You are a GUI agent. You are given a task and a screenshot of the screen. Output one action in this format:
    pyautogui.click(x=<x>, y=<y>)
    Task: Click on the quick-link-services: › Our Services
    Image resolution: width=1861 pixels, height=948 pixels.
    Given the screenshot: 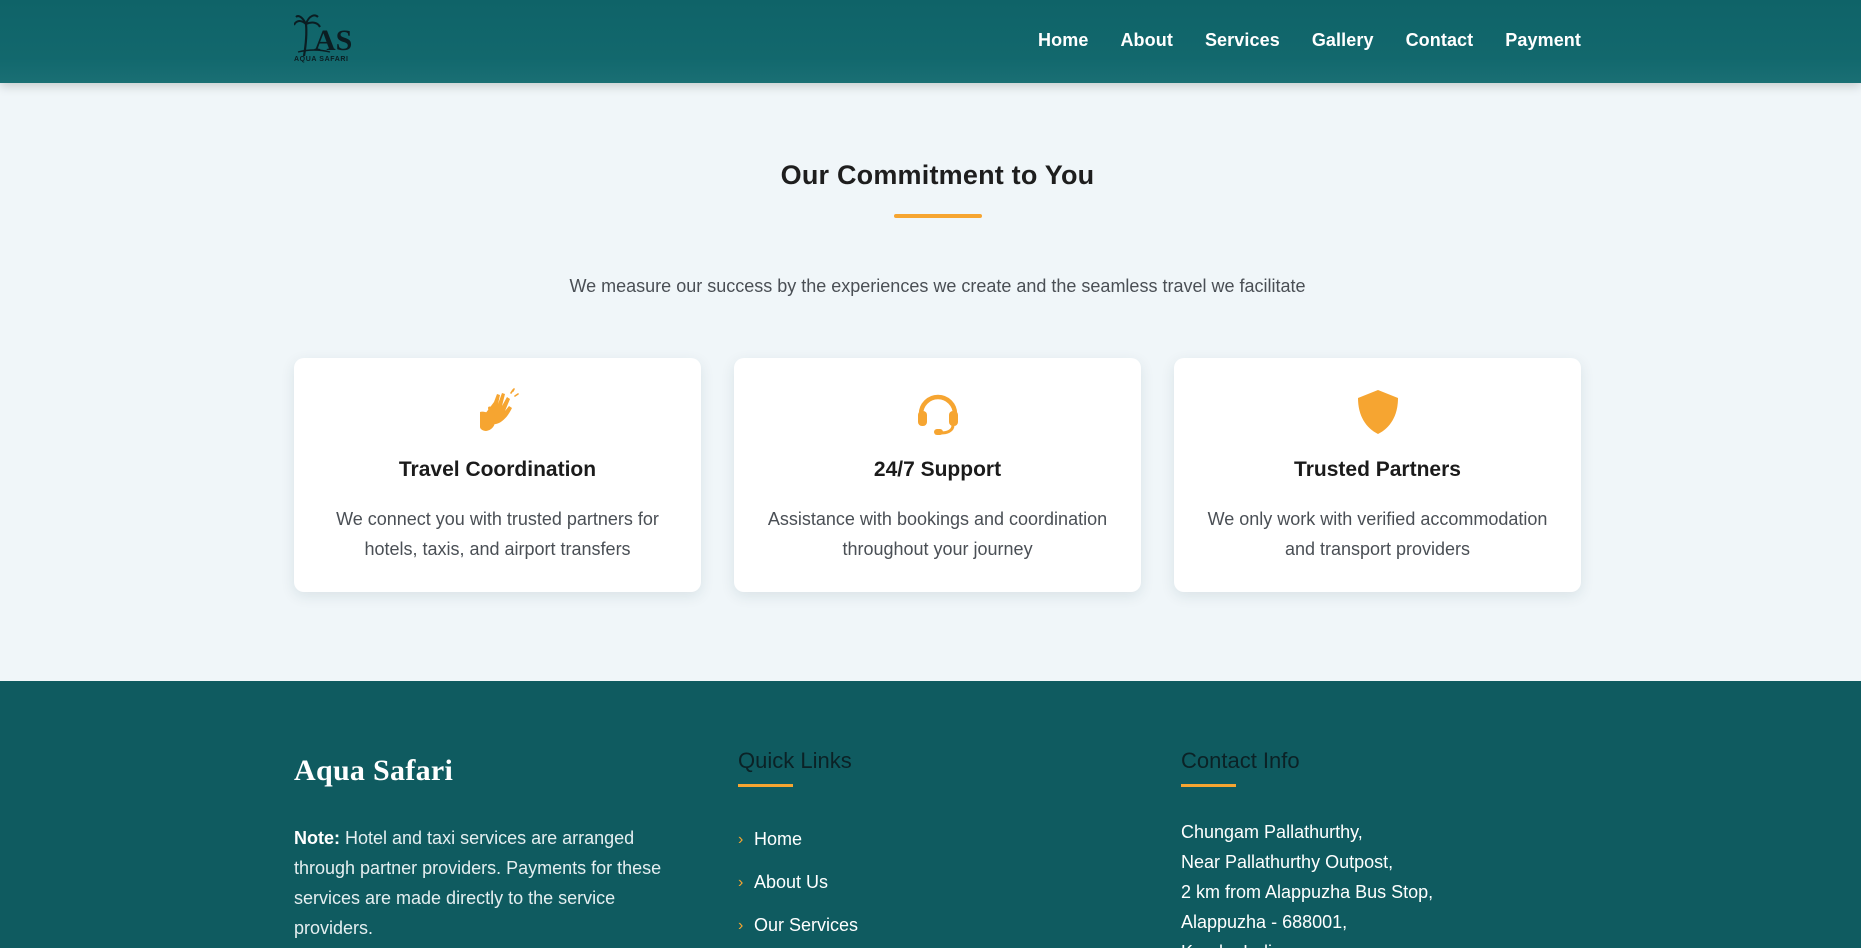 What is the action you would take?
    pyautogui.click(x=798, y=925)
    